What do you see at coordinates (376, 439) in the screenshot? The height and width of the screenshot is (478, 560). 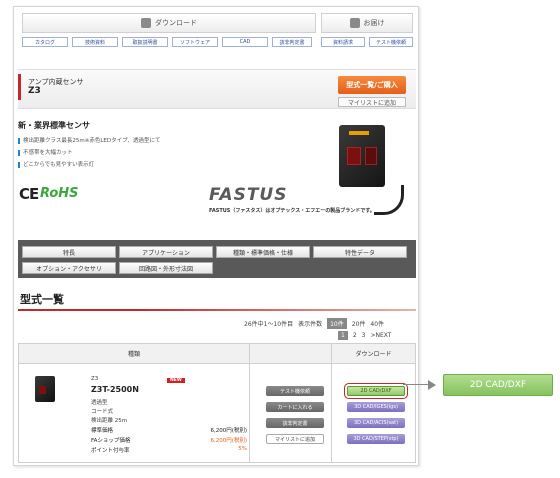 I see `download-3d-cad-step-button: 3D CAD/STEP(stp)` at bounding box center [376, 439].